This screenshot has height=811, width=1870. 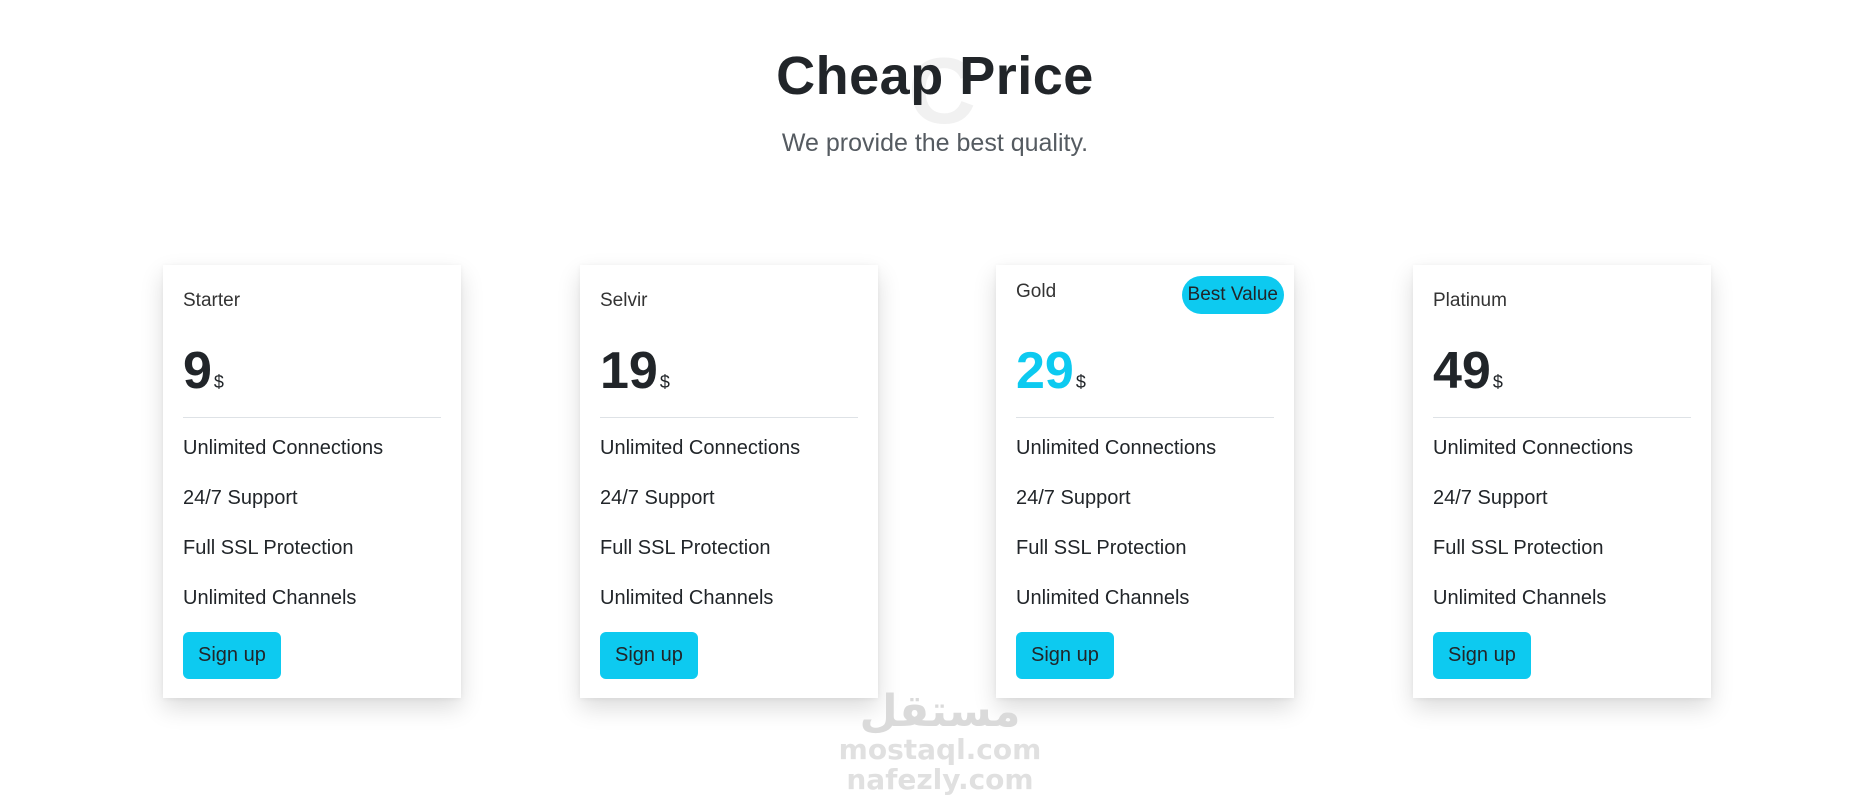 I want to click on price-row: 19 $, so click(x=729, y=381).